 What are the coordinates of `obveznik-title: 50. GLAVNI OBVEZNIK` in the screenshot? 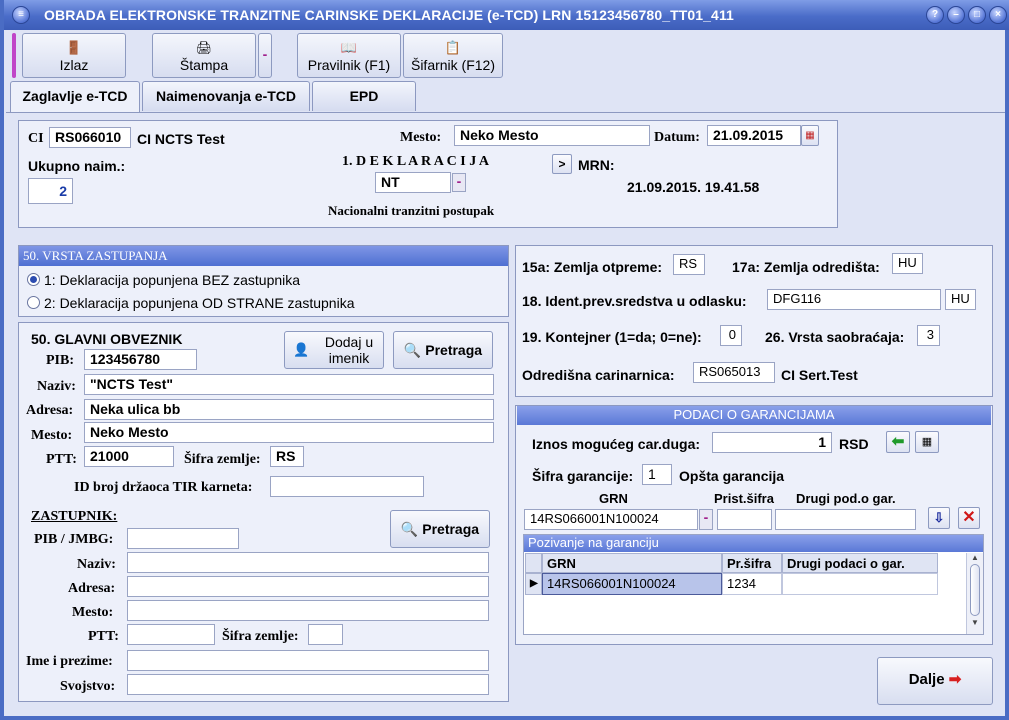 It's located at (107, 339).